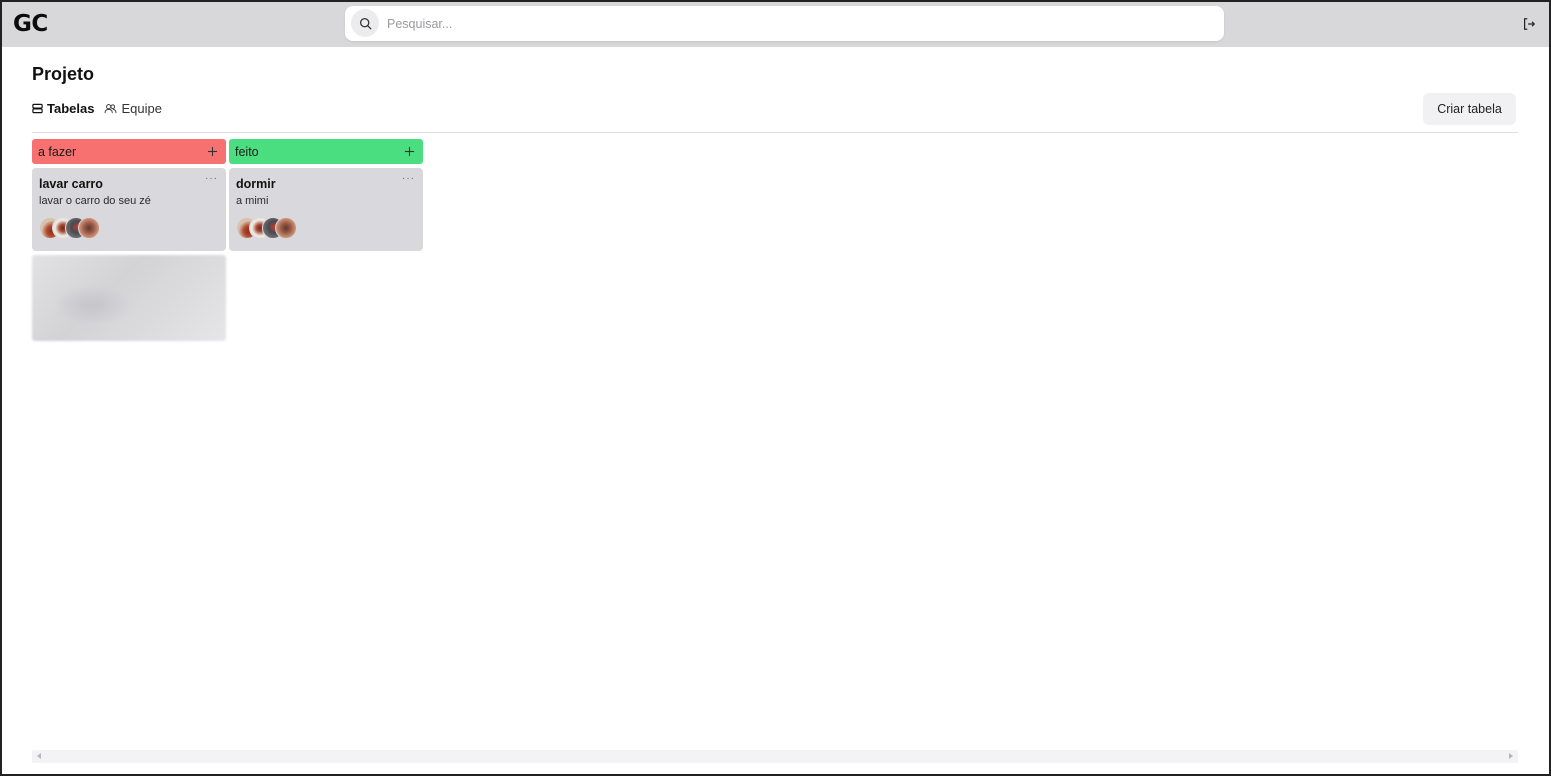  What do you see at coordinates (256, 184) in the screenshot?
I see `card-title: dormir` at bounding box center [256, 184].